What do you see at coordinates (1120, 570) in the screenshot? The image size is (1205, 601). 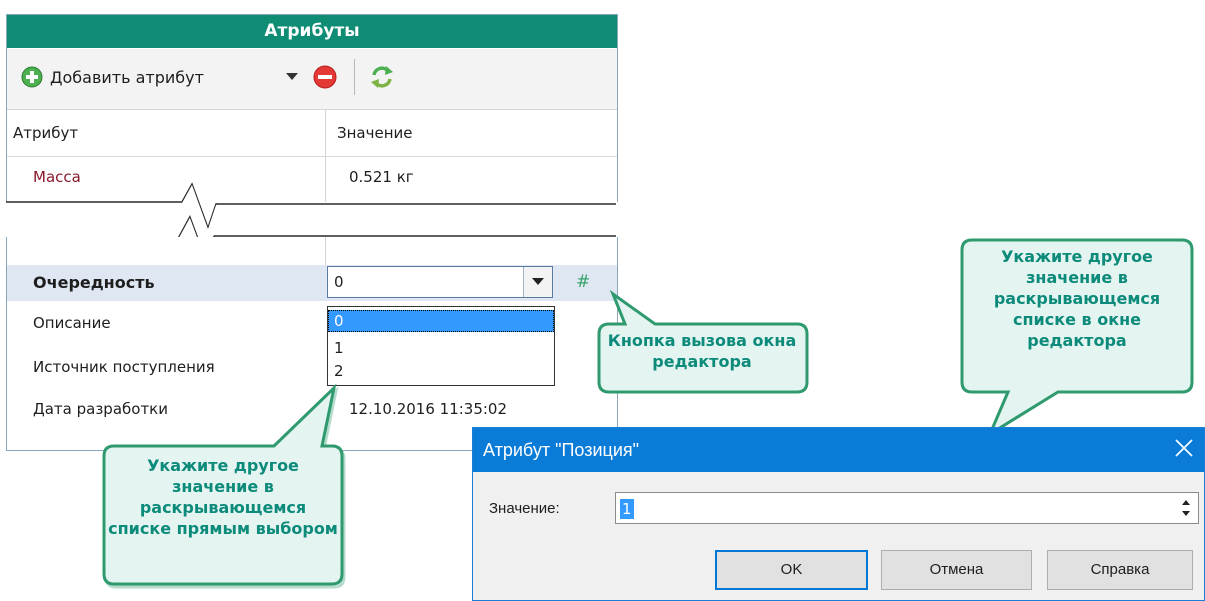 I see `help-button: Справка` at bounding box center [1120, 570].